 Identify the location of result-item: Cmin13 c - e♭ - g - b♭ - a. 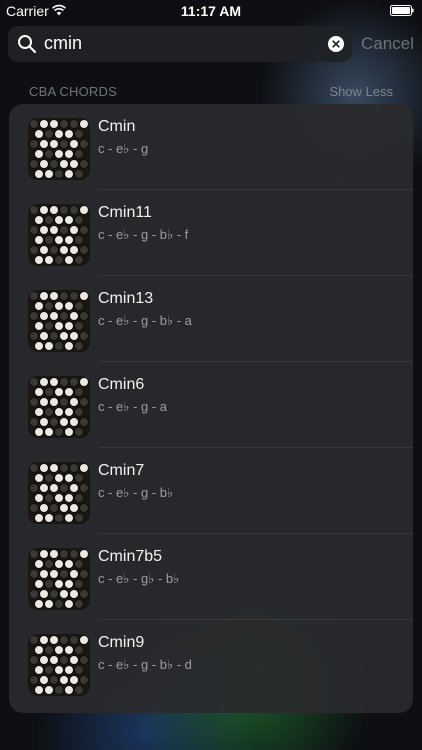
(211, 319).